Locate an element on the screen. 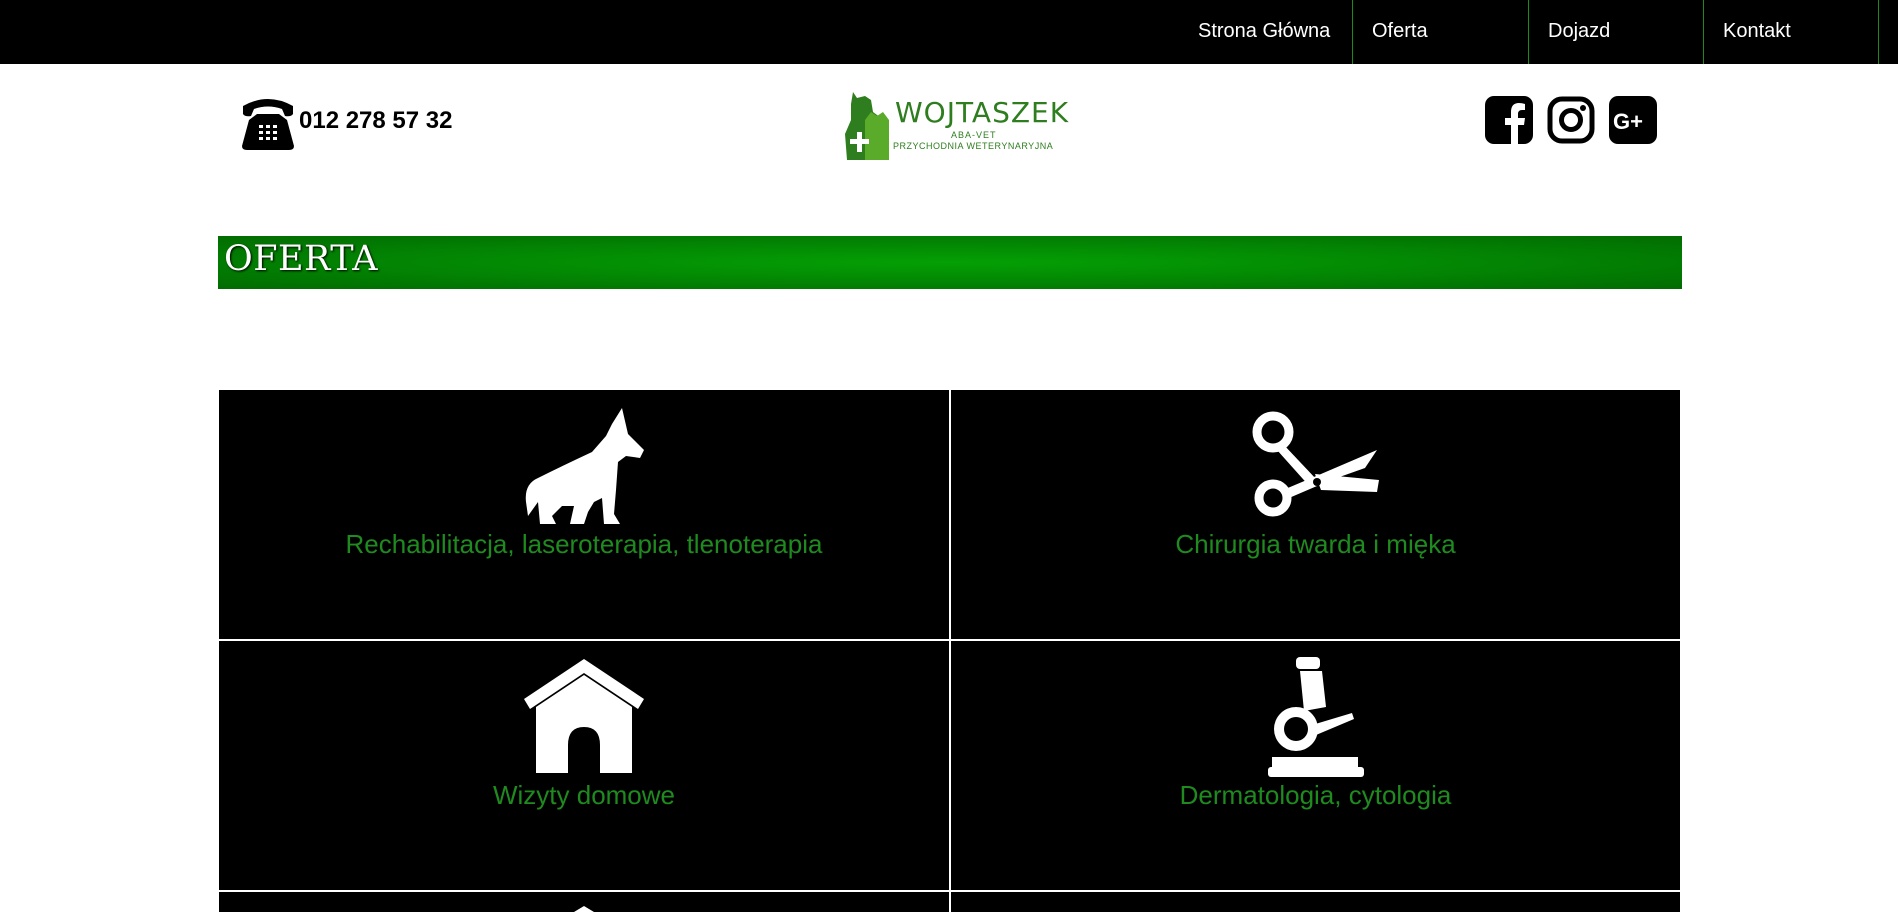 This screenshot has width=1898, height=912. offer-tile-surgery: Chirurgia twarda i mięka is located at coordinates (1315, 514).